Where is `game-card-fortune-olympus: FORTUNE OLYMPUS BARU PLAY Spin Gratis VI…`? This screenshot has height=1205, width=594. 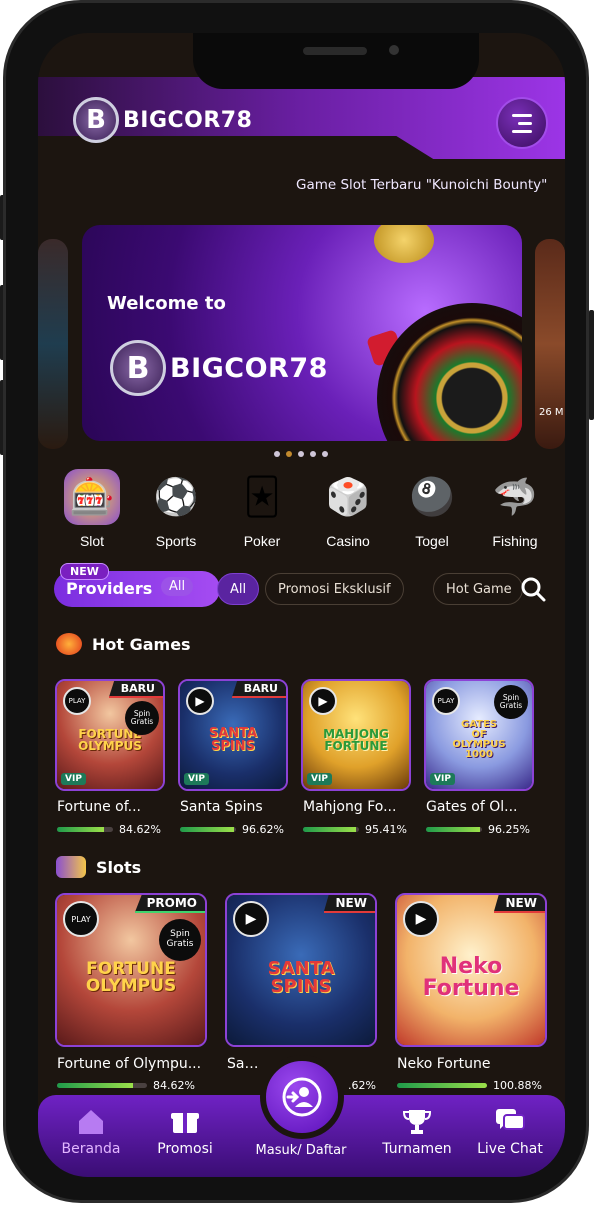 game-card-fortune-olympus: FORTUNE OLYMPUS BARU PLAY Spin Gratis VI… is located at coordinates (110, 735).